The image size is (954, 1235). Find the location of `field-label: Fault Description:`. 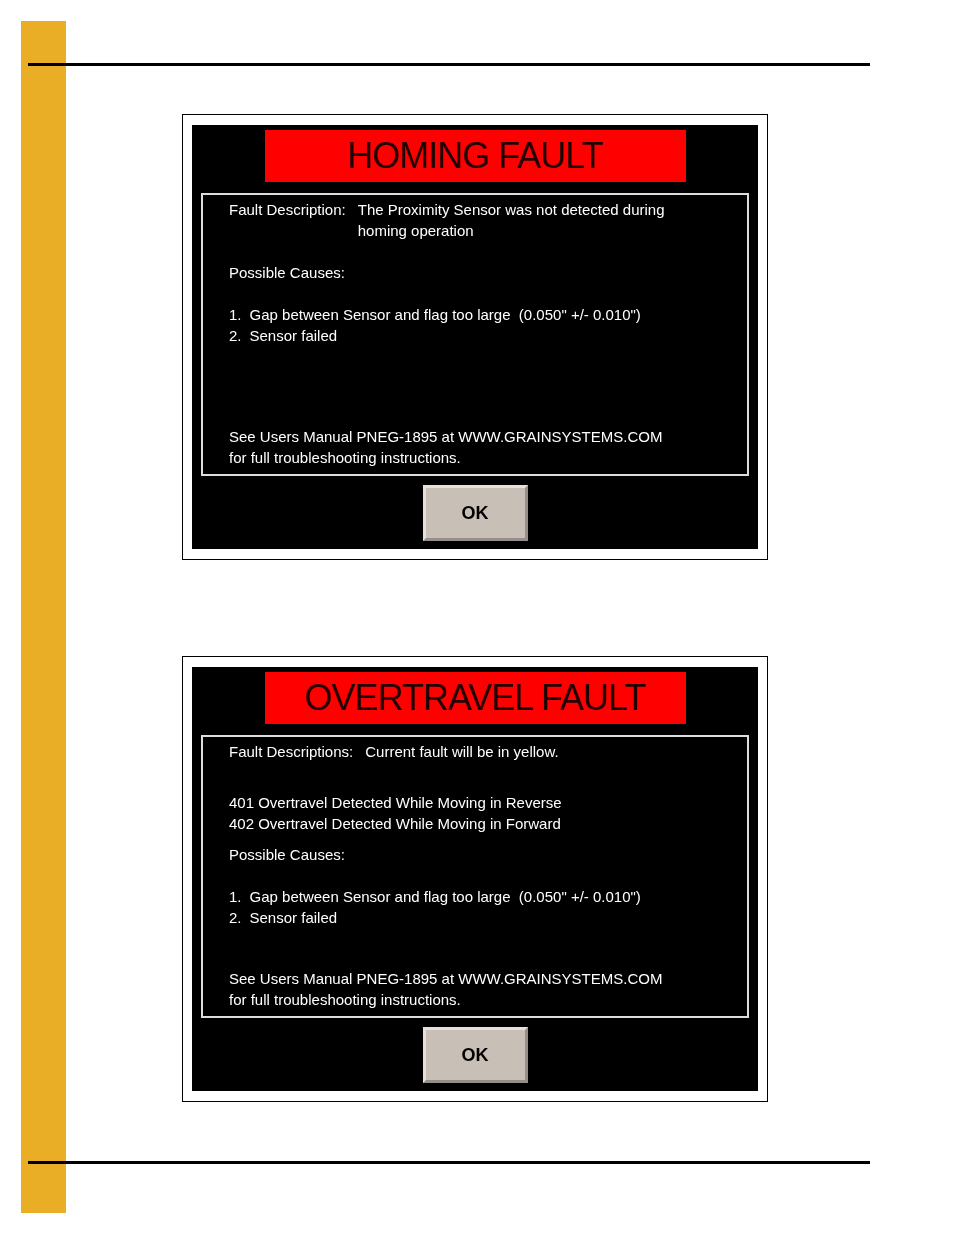

field-label: Fault Description: is located at coordinates (287, 210).